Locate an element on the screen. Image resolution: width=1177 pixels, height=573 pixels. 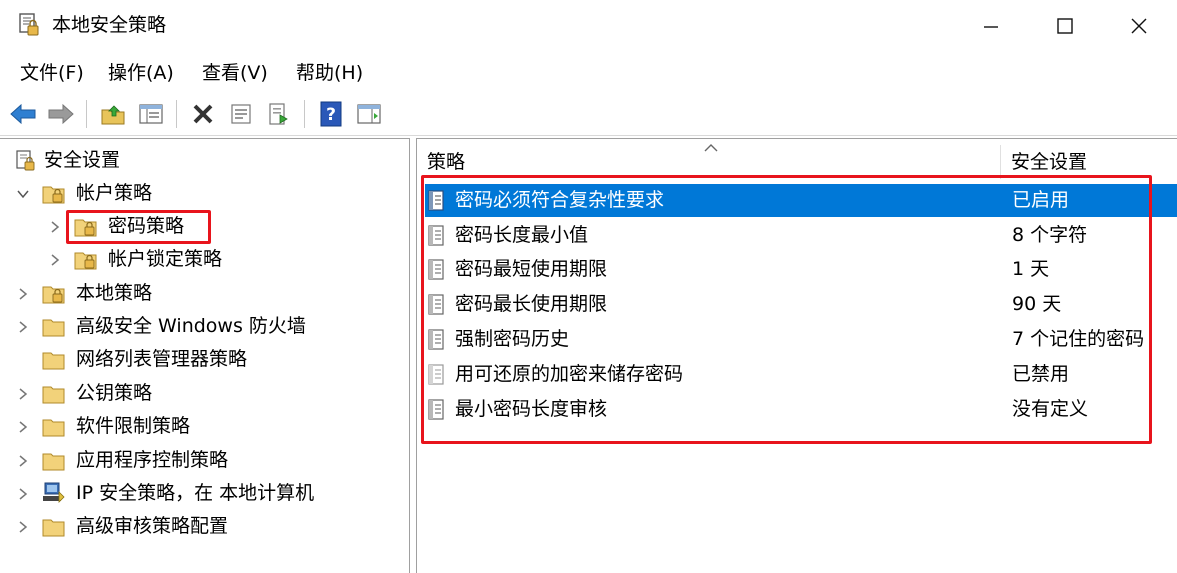
tree-label: 高级安全 Windows 防火墙 is located at coordinates (191, 326).